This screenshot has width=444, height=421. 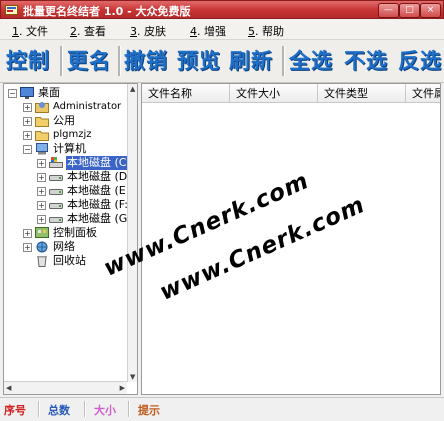 What do you see at coordinates (11, 10) in the screenshot?
I see `app-icon` at bounding box center [11, 10].